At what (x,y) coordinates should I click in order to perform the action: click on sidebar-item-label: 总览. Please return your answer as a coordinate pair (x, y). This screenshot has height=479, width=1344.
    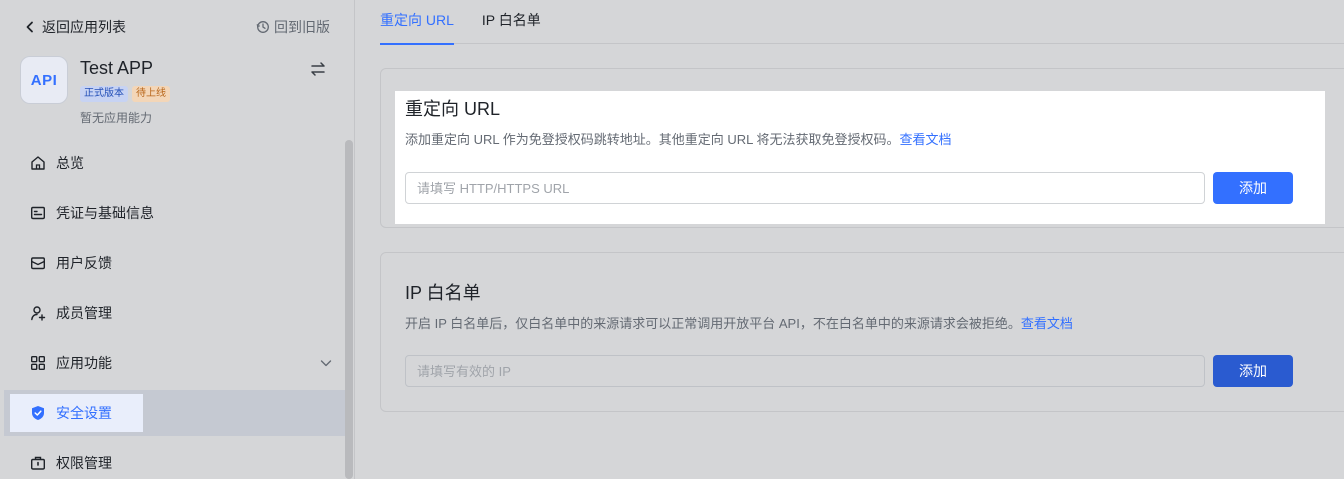
    Looking at the image, I should click on (70, 163).